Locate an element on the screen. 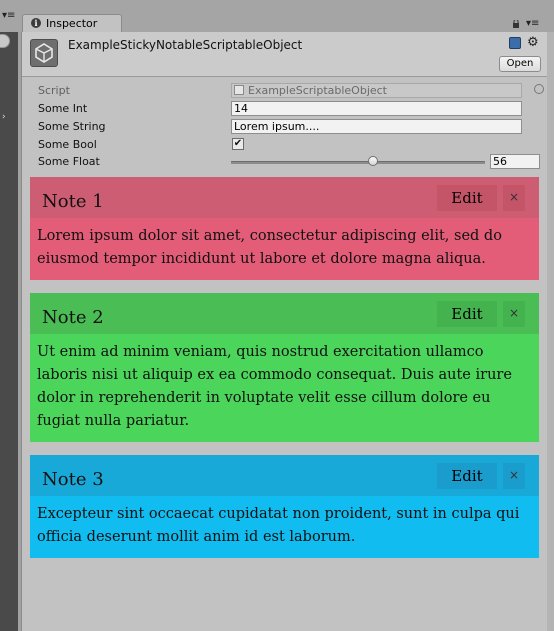  unity-asset-icon is located at coordinates (44, 53).